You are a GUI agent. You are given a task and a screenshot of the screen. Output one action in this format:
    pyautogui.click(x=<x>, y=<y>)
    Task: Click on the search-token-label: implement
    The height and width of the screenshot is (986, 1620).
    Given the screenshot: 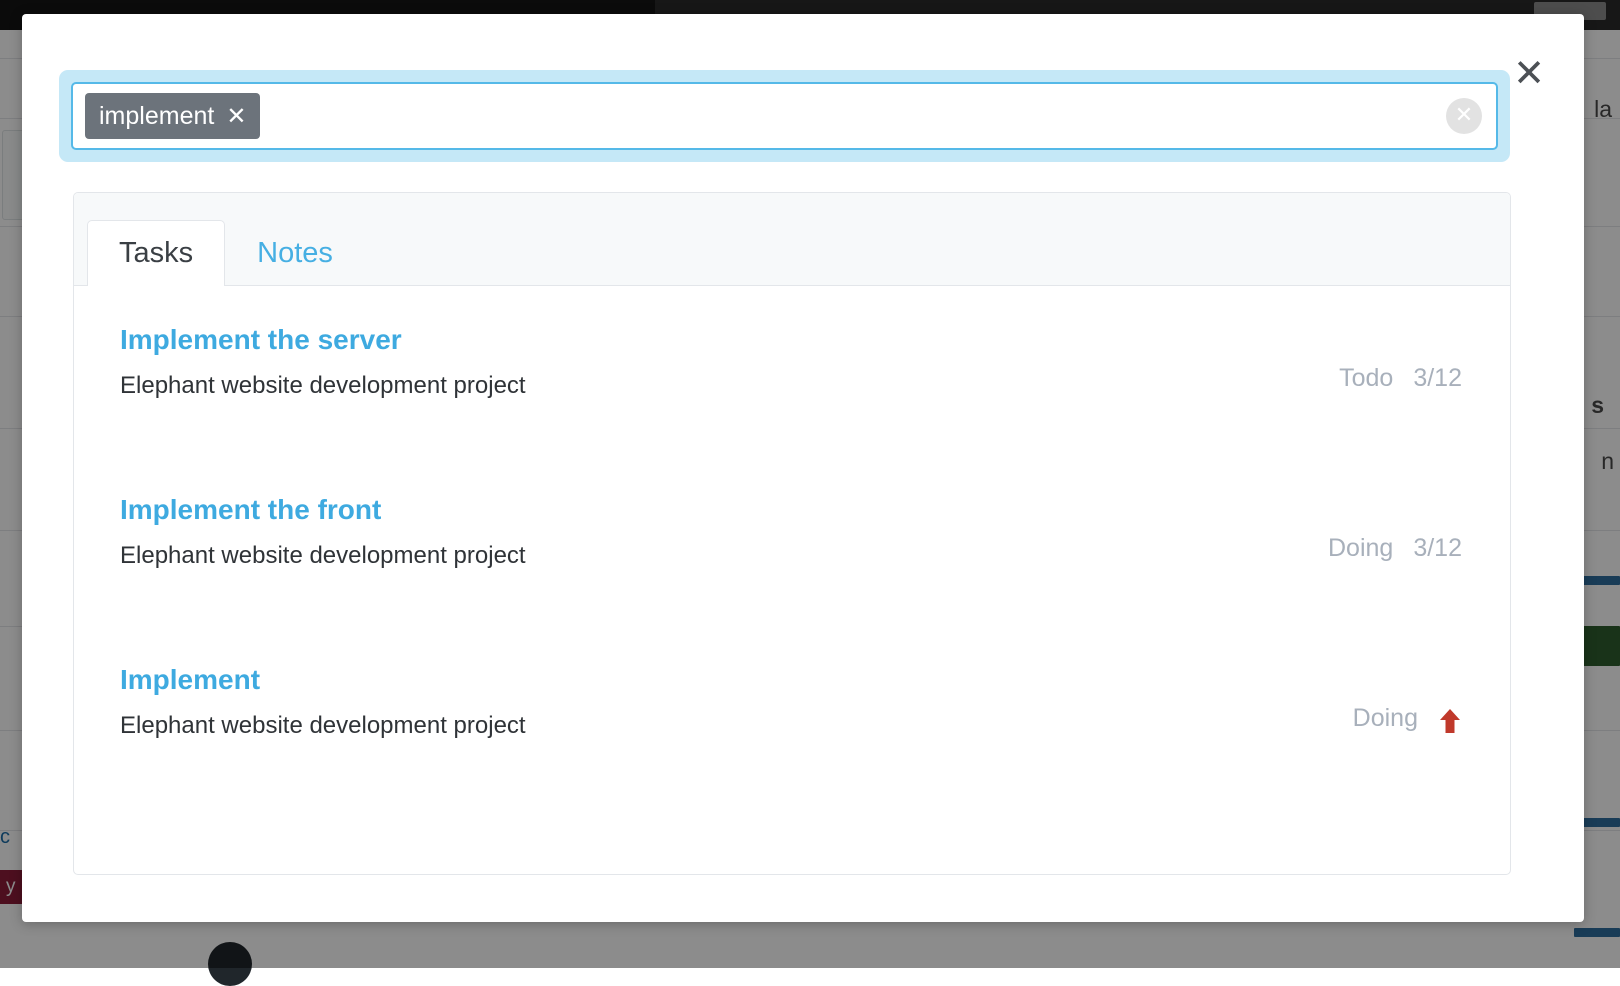 What is the action you would take?
    pyautogui.click(x=156, y=116)
    